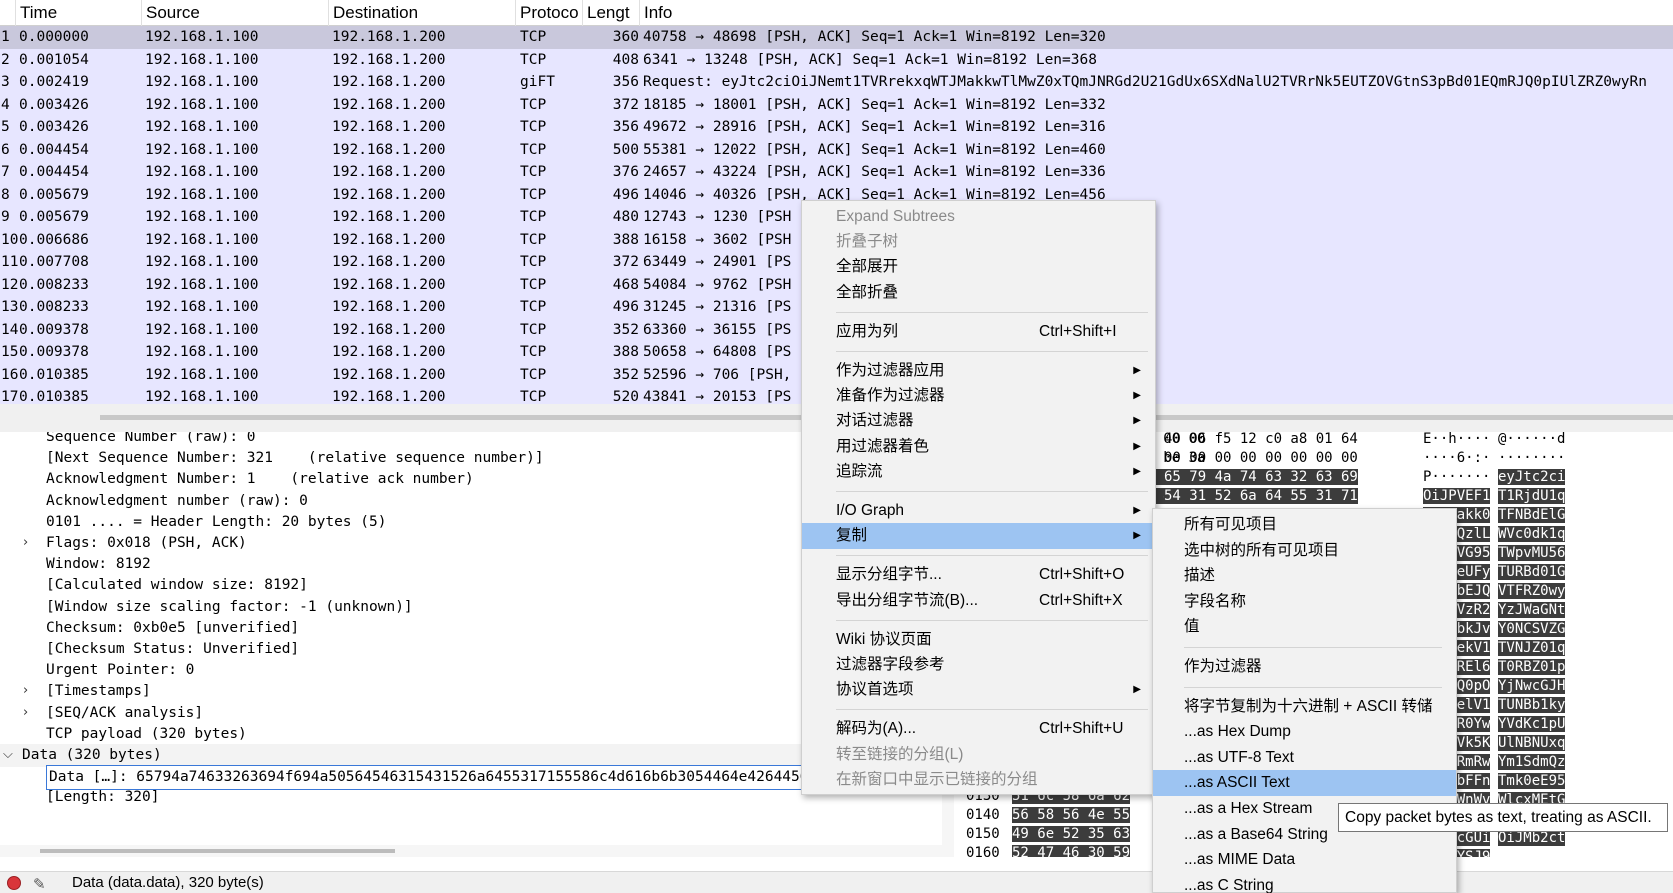 This screenshot has width=1673, height=893. Describe the element at coordinates (471, 851) in the screenshot. I see `details-horizontal-scrollbar` at that location.